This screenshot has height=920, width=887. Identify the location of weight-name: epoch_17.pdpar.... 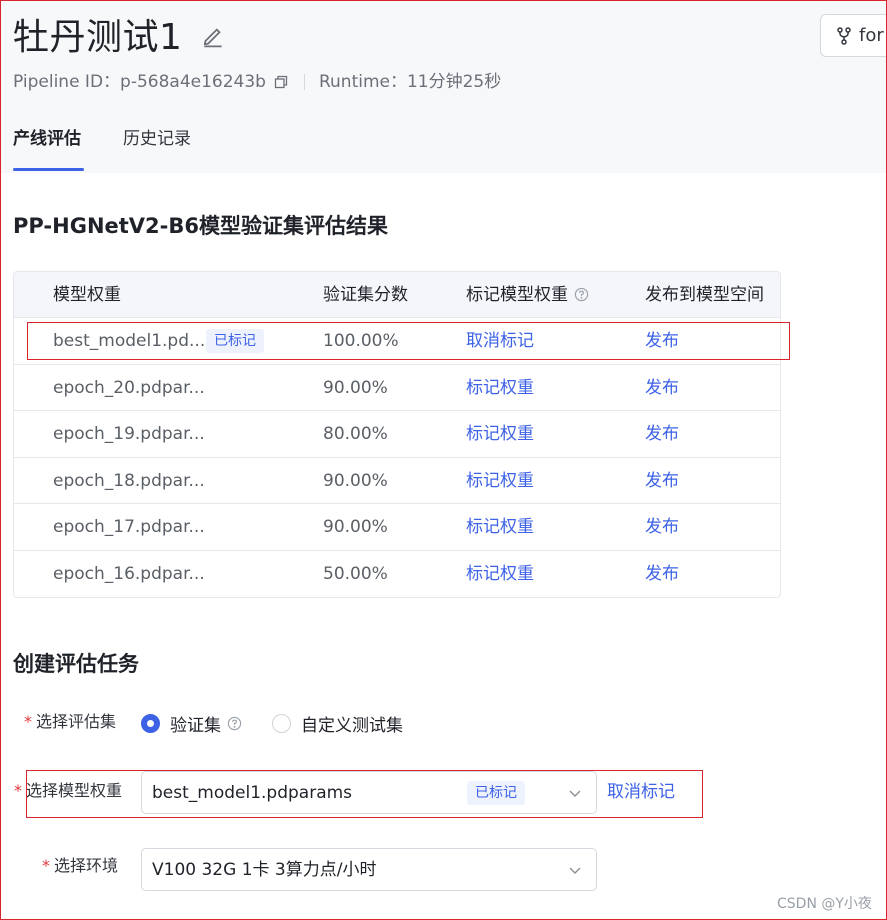
(129, 527).